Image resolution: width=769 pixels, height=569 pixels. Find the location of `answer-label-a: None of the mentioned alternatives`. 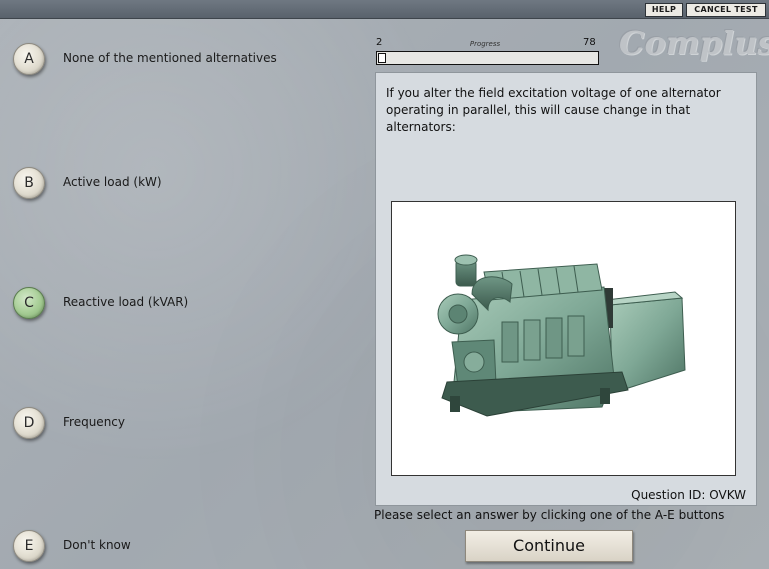

answer-label-a: None of the mentioned alternatives is located at coordinates (170, 58).